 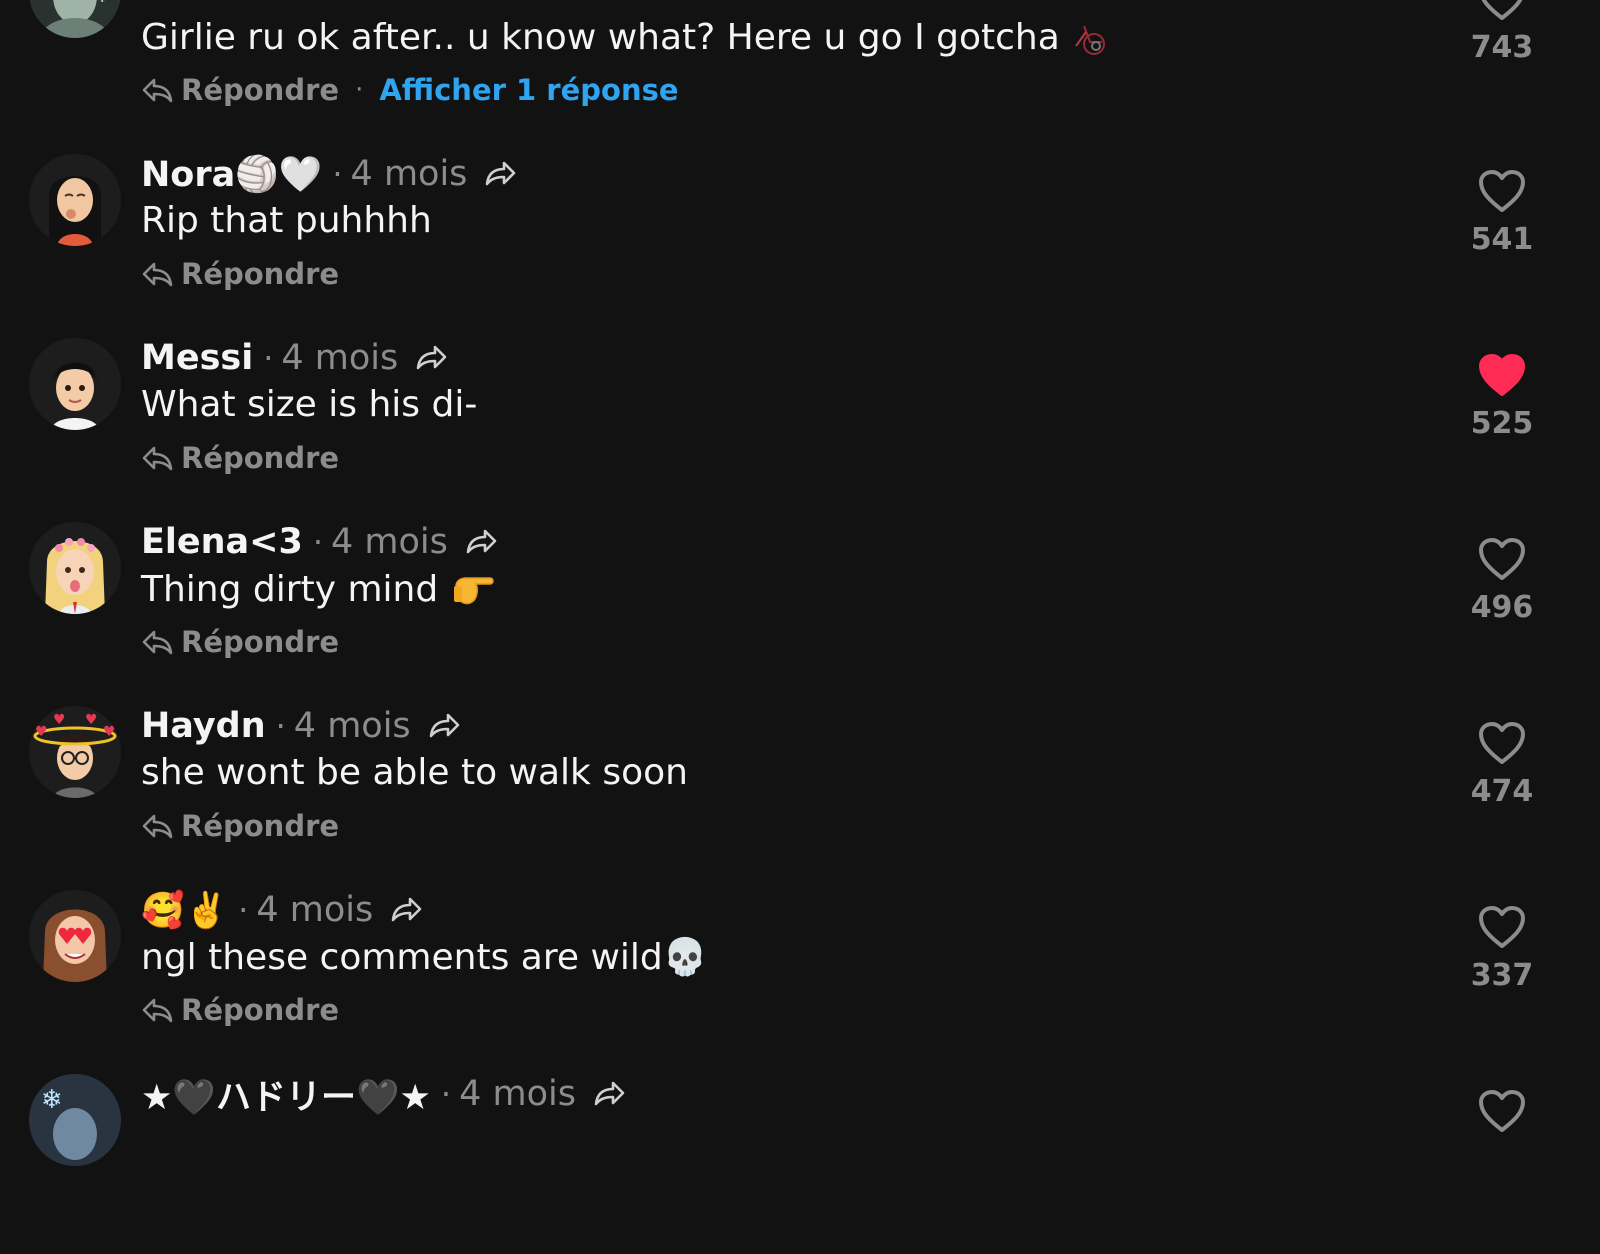 I want to click on comment-text: ngl these comments are wild💀, so click(x=424, y=957).